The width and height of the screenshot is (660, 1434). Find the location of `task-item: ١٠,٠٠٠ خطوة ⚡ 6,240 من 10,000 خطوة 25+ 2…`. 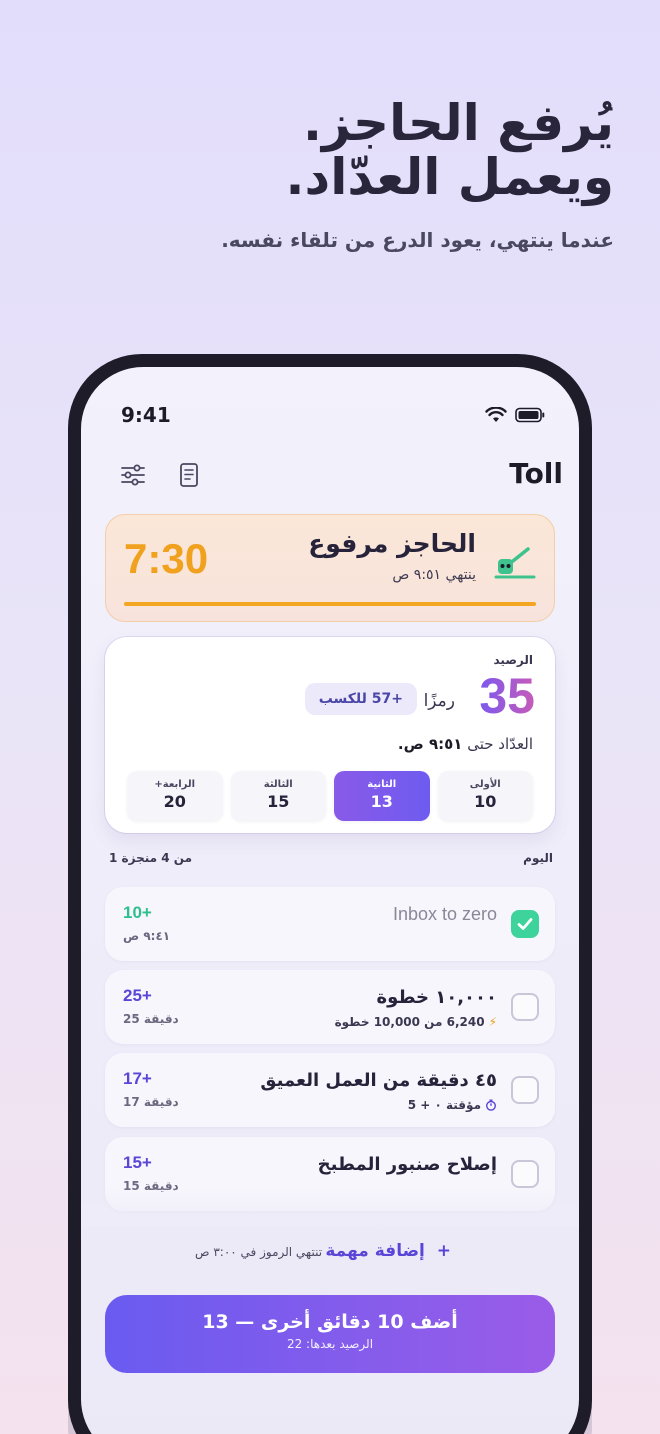

task-item: ١٠,٠٠٠ خطوة ⚡ 6,240 من 10,000 خطوة 25+ 2… is located at coordinates (330, 1007).